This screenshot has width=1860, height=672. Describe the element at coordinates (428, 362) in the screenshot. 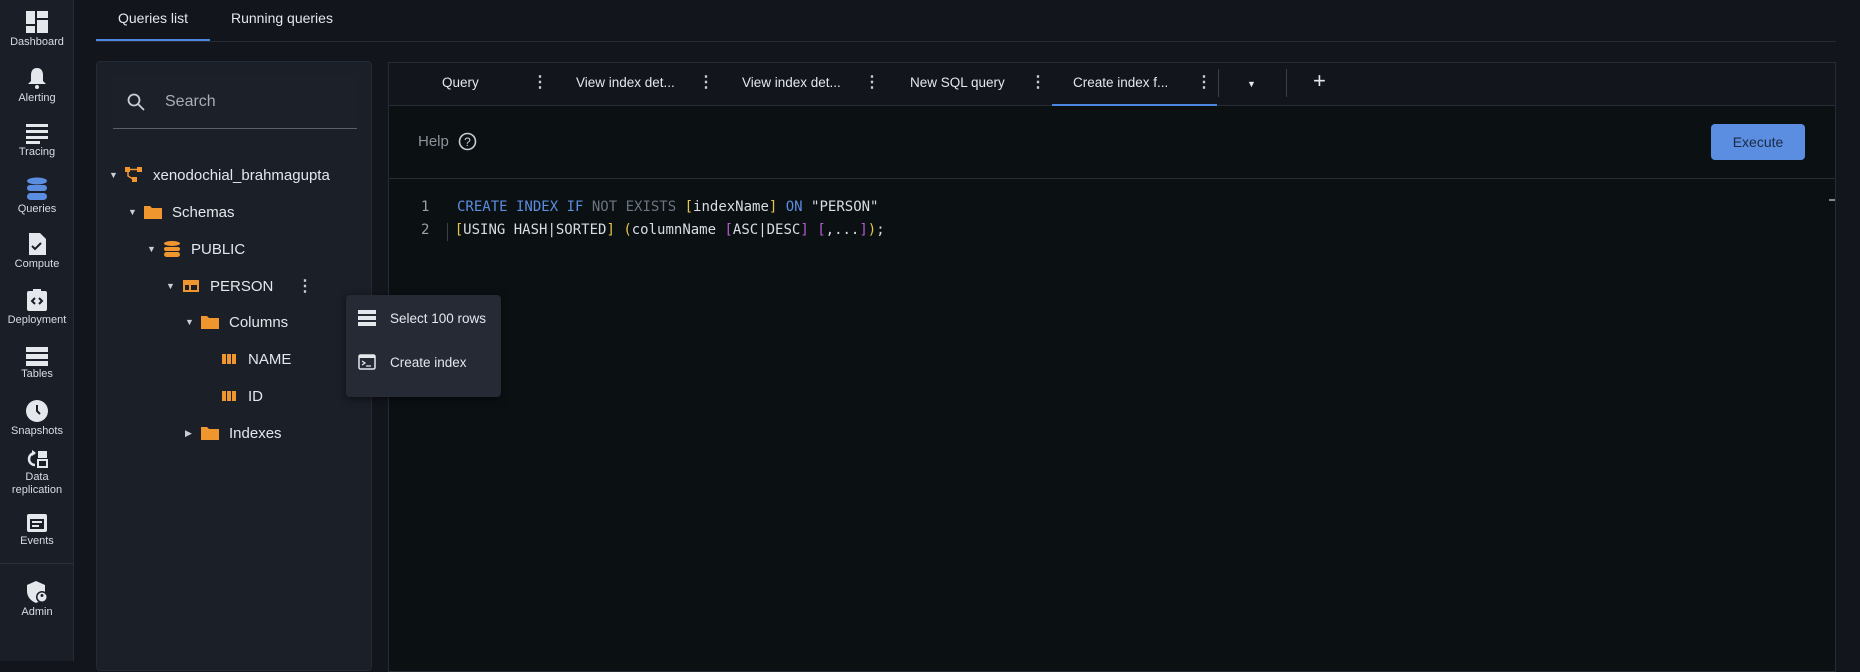

I see `menu-item-label: Create index` at that location.